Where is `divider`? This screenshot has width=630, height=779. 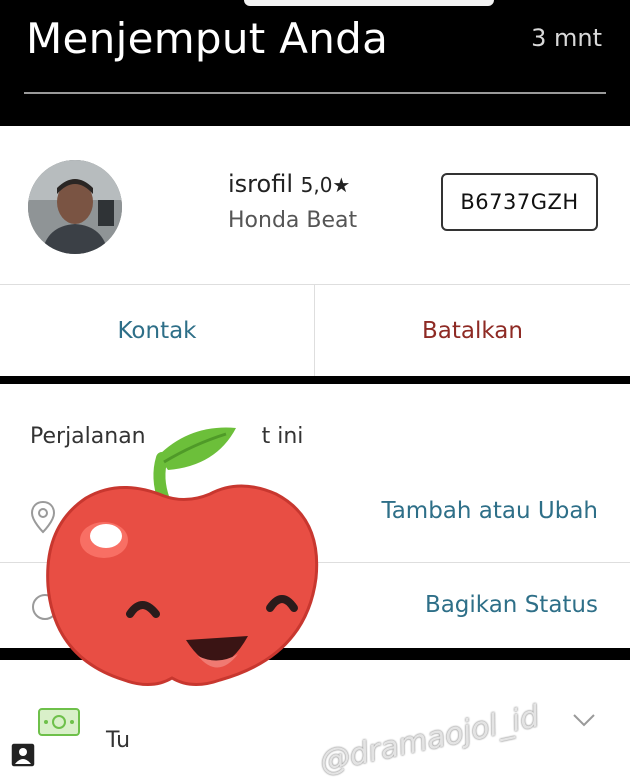 divider is located at coordinates (315, 284).